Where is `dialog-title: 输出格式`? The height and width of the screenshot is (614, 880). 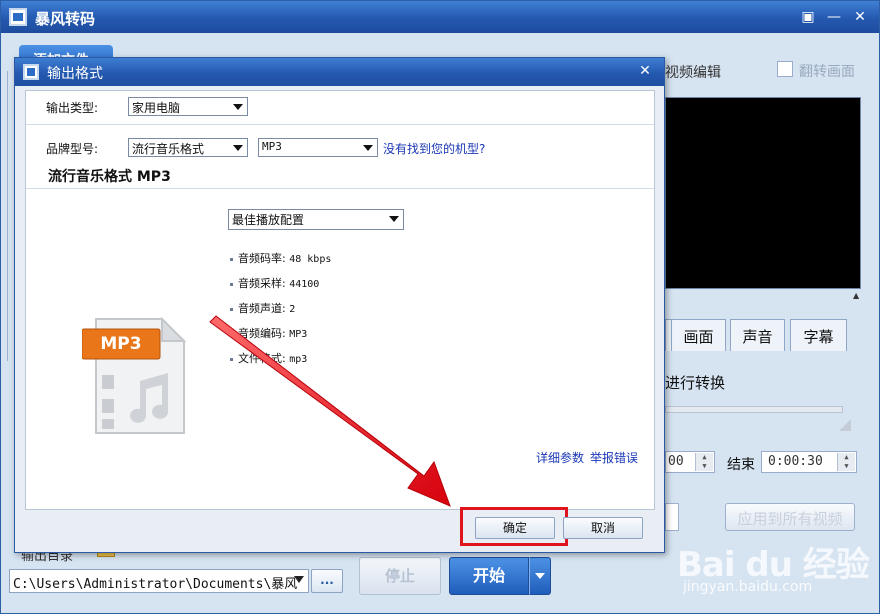
dialog-title: 输出格式 is located at coordinates (75, 74).